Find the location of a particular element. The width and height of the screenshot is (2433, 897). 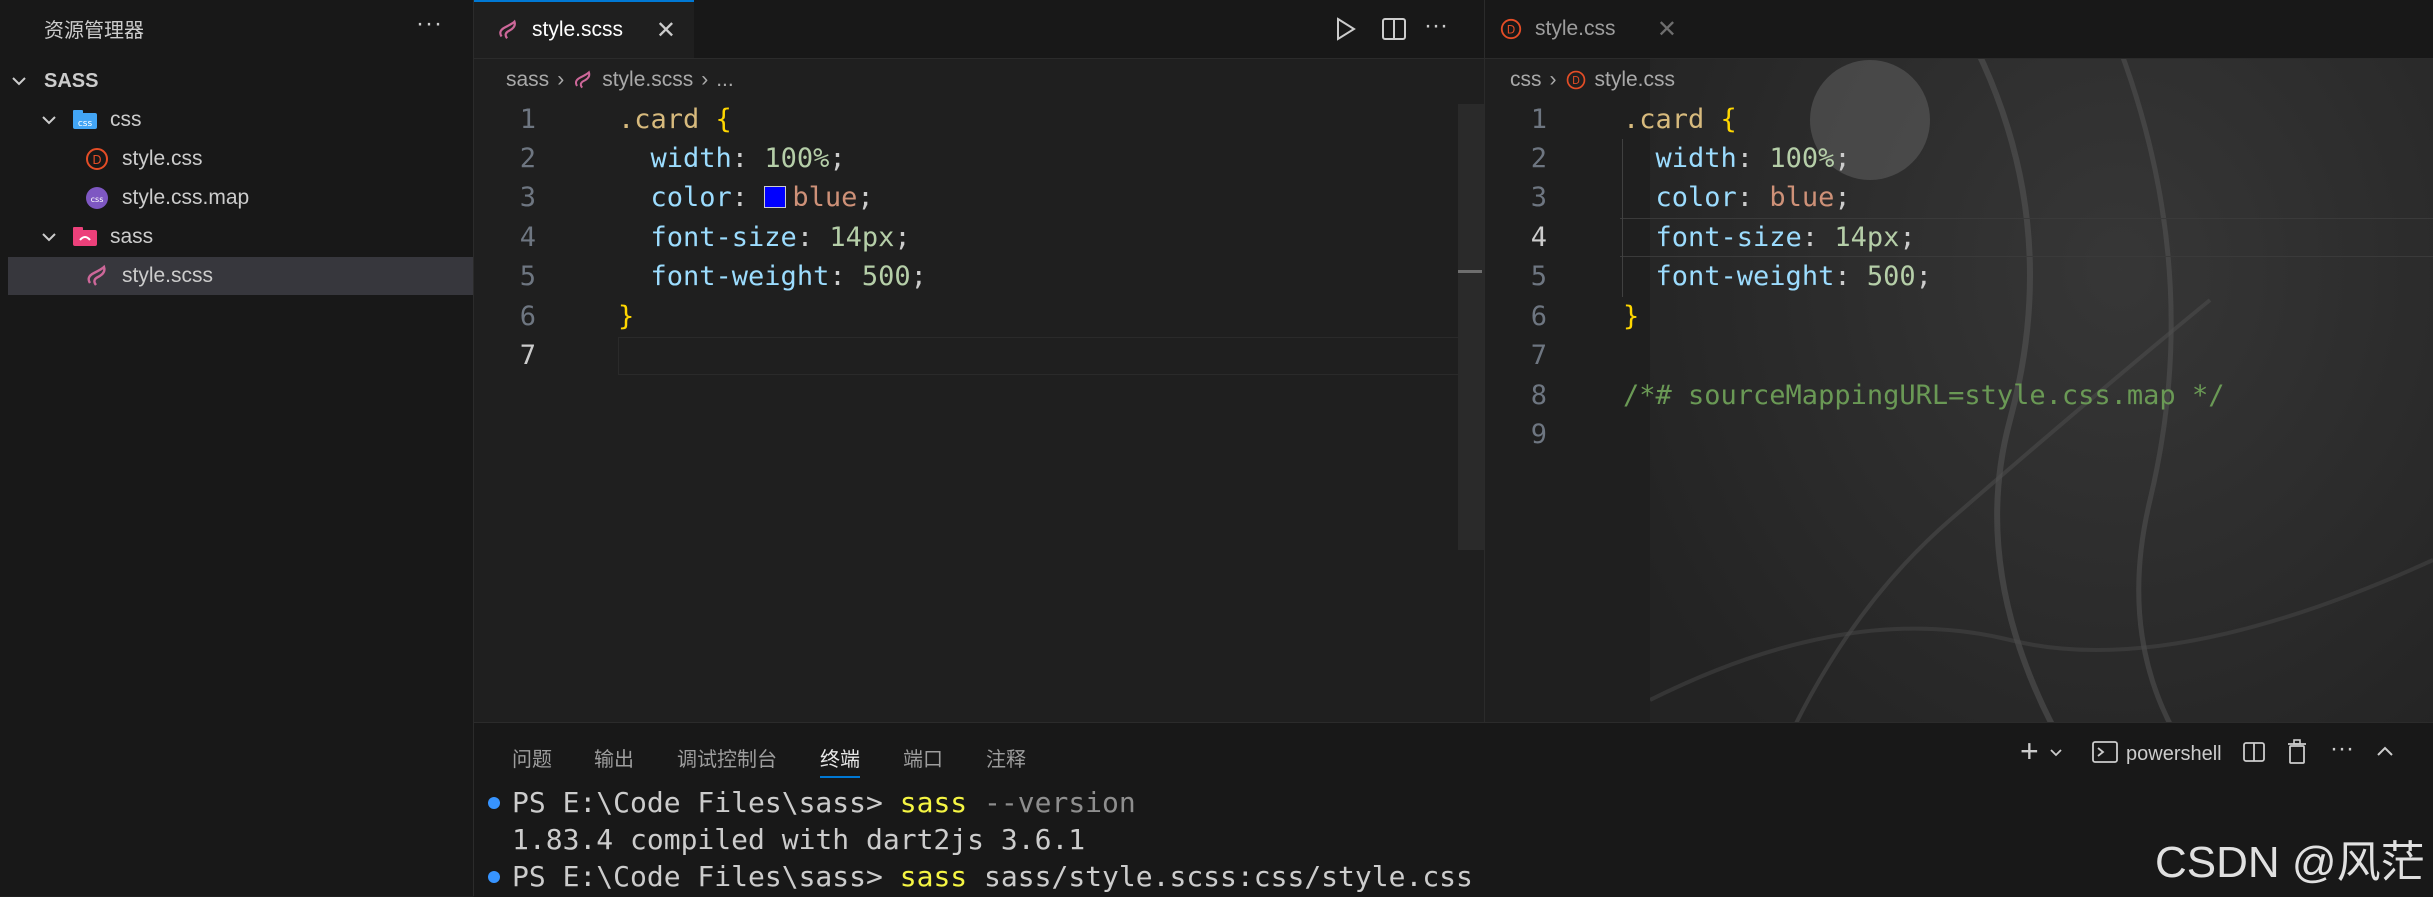

property: color is located at coordinates (1696, 197).